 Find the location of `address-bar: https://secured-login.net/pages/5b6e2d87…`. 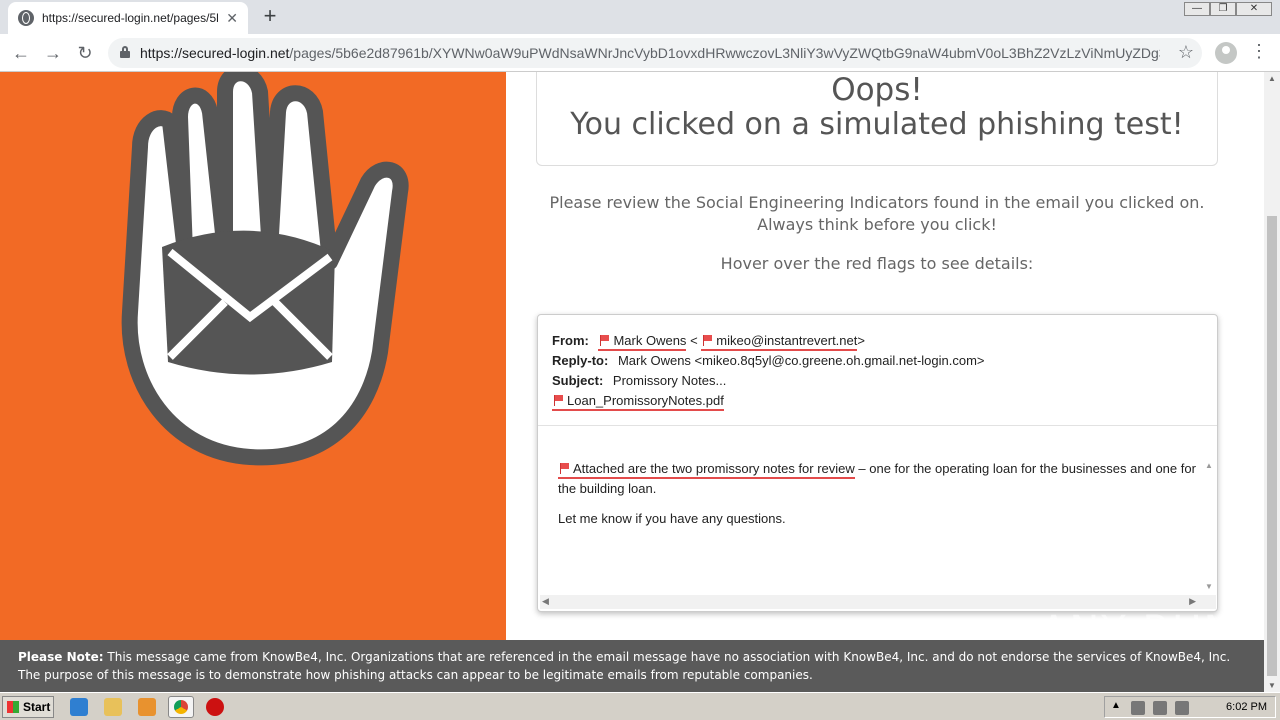

address-bar: https://secured-login.net/pages/5b6e2d87… is located at coordinates (655, 53).